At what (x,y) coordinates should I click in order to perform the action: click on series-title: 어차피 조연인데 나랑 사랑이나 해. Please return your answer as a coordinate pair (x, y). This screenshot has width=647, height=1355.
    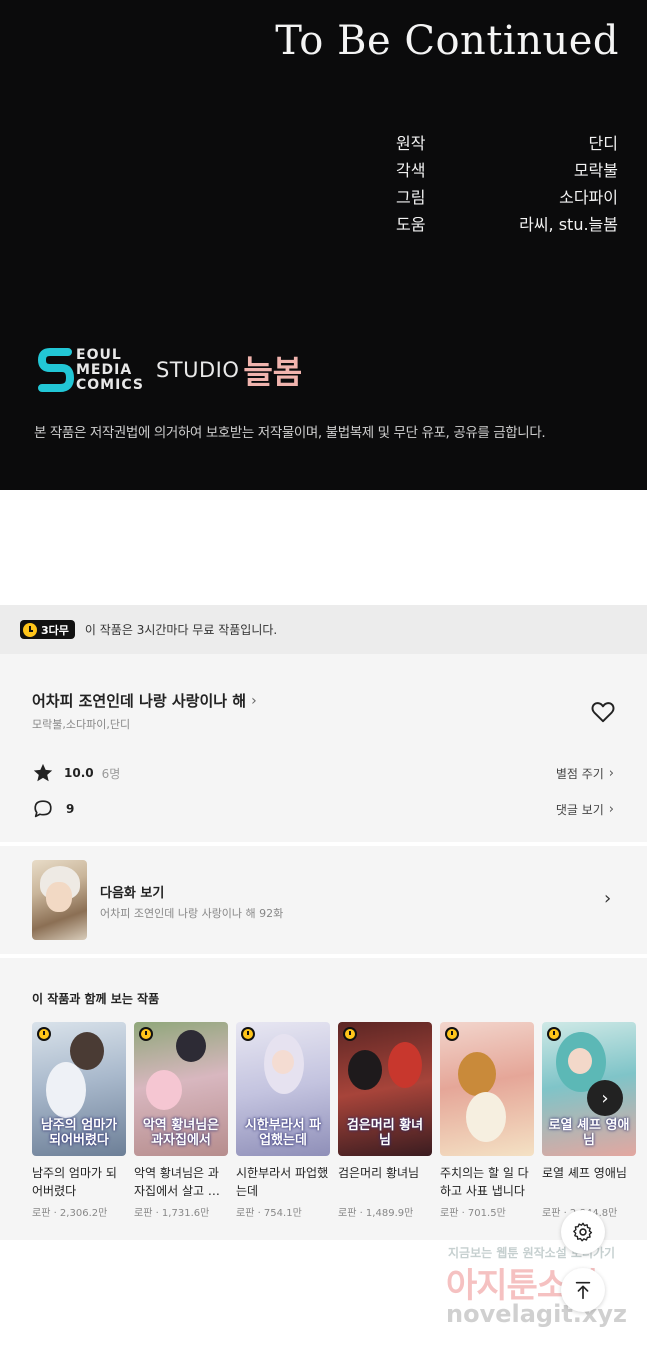
    Looking at the image, I should click on (139, 701).